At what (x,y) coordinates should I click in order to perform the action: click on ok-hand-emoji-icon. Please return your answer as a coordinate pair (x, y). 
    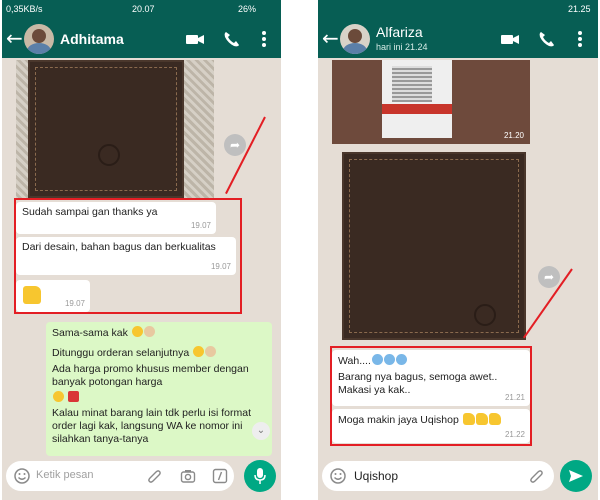
    Looking at the image, I should click on (211, 351).